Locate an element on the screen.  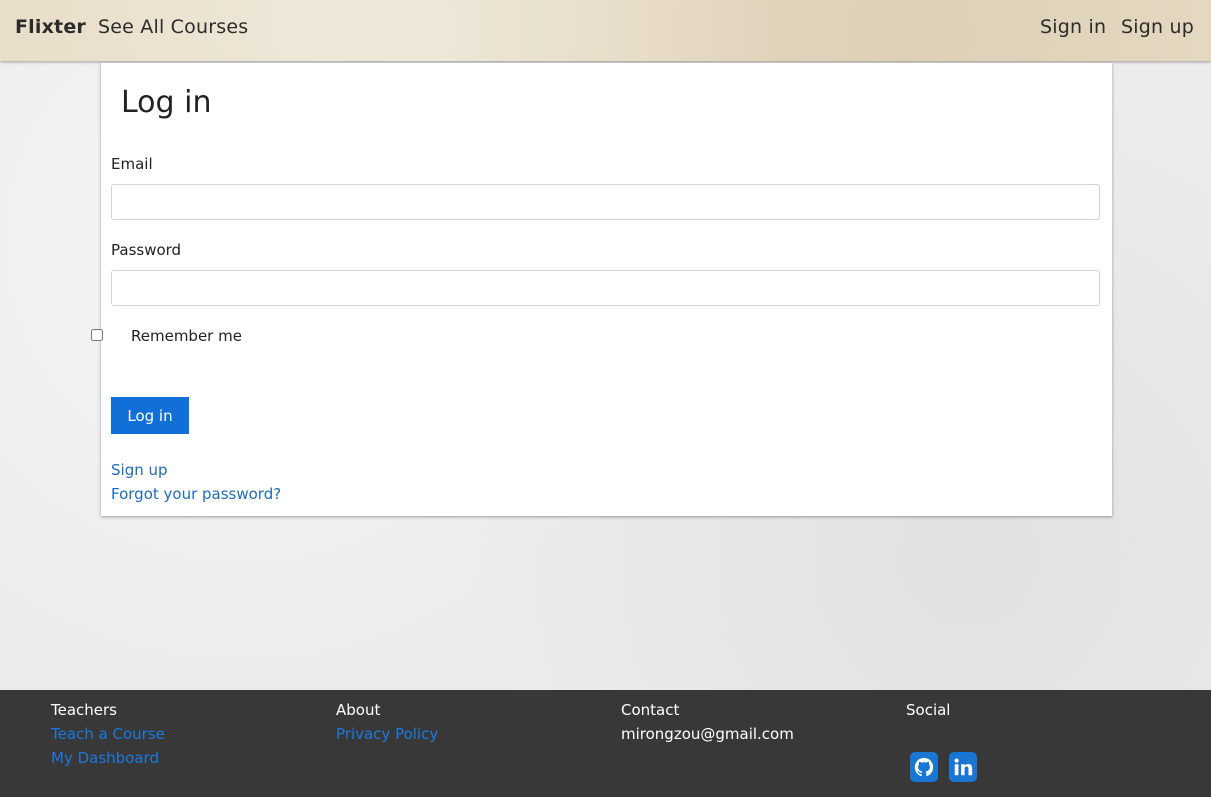
forgot-password-link: Forgot your password? is located at coordinates (196, 494).